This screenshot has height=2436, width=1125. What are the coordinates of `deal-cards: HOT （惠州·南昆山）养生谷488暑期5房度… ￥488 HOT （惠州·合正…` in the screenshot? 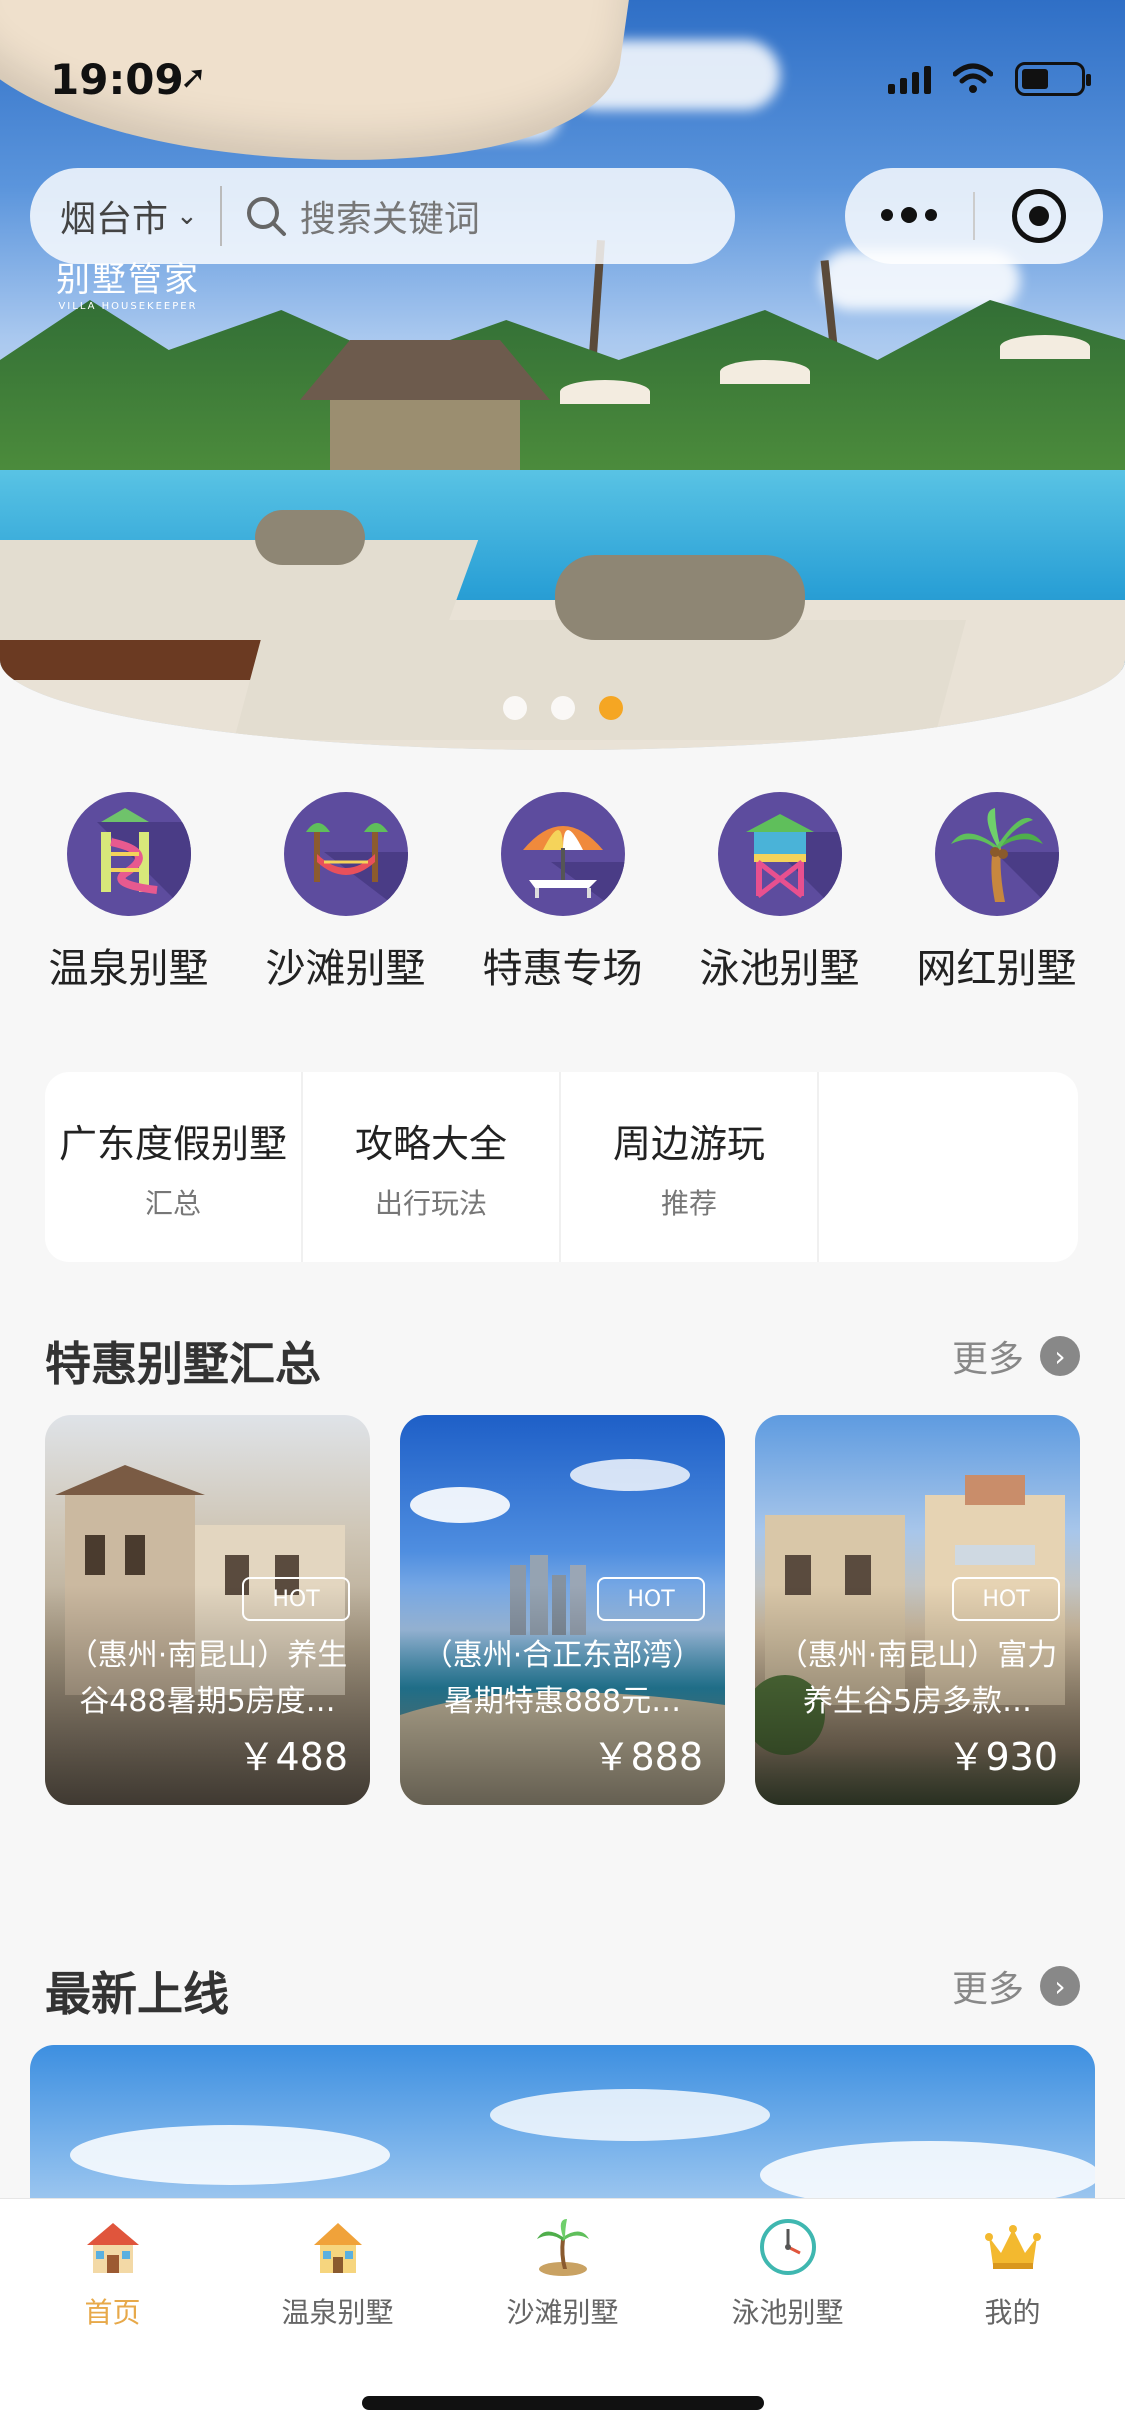 It's located at (562, 1610).